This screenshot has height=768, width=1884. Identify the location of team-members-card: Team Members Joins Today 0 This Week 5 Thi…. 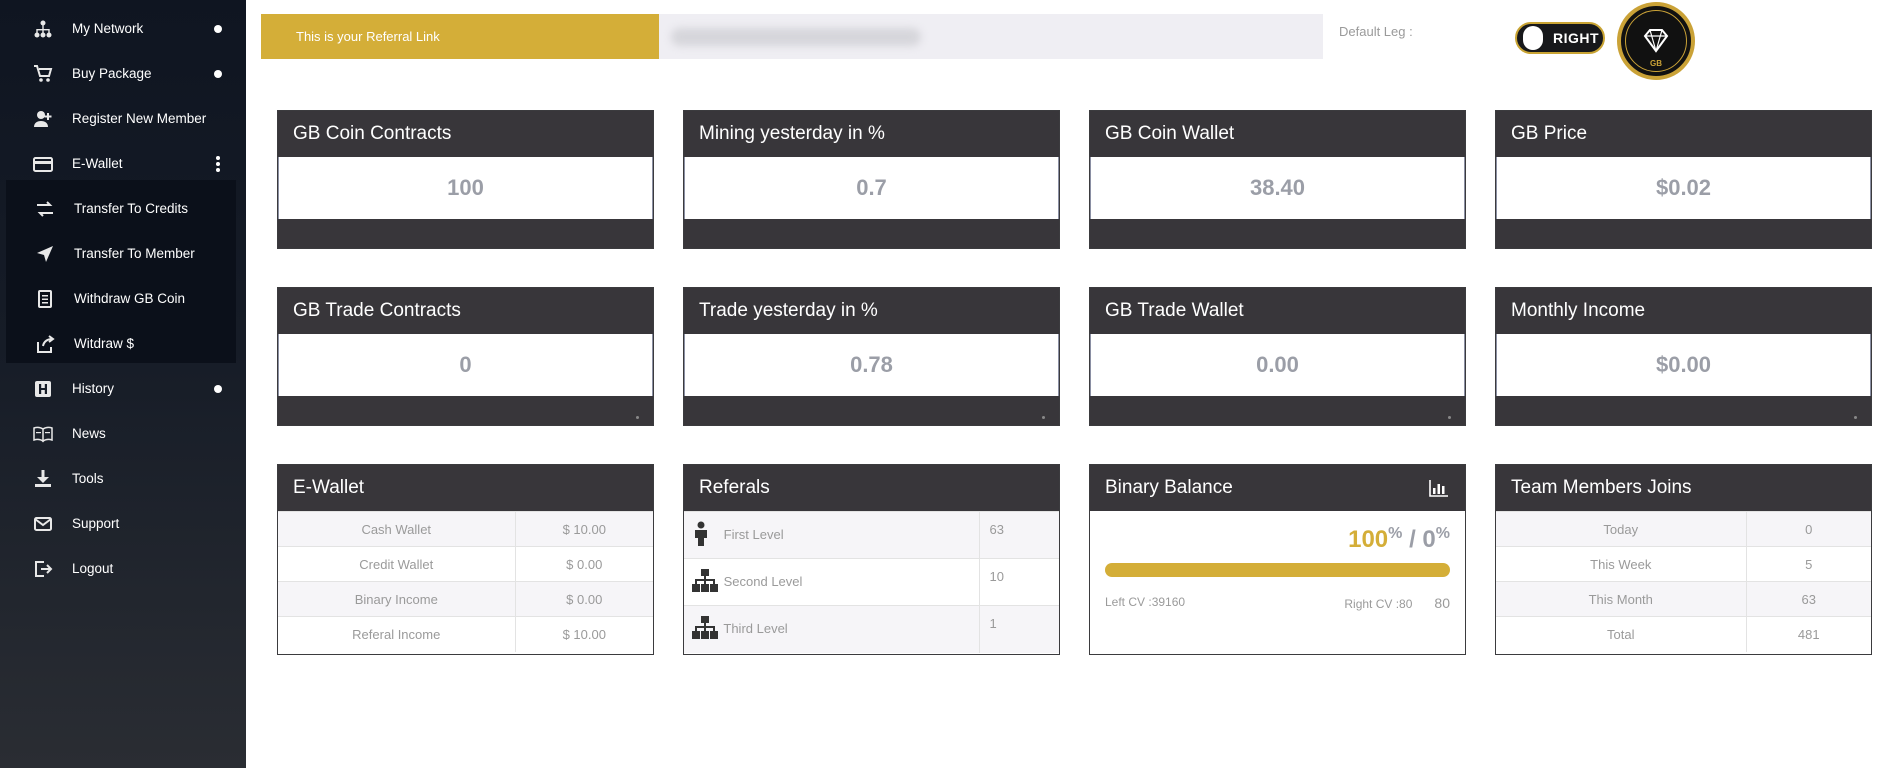
(1683, 559).